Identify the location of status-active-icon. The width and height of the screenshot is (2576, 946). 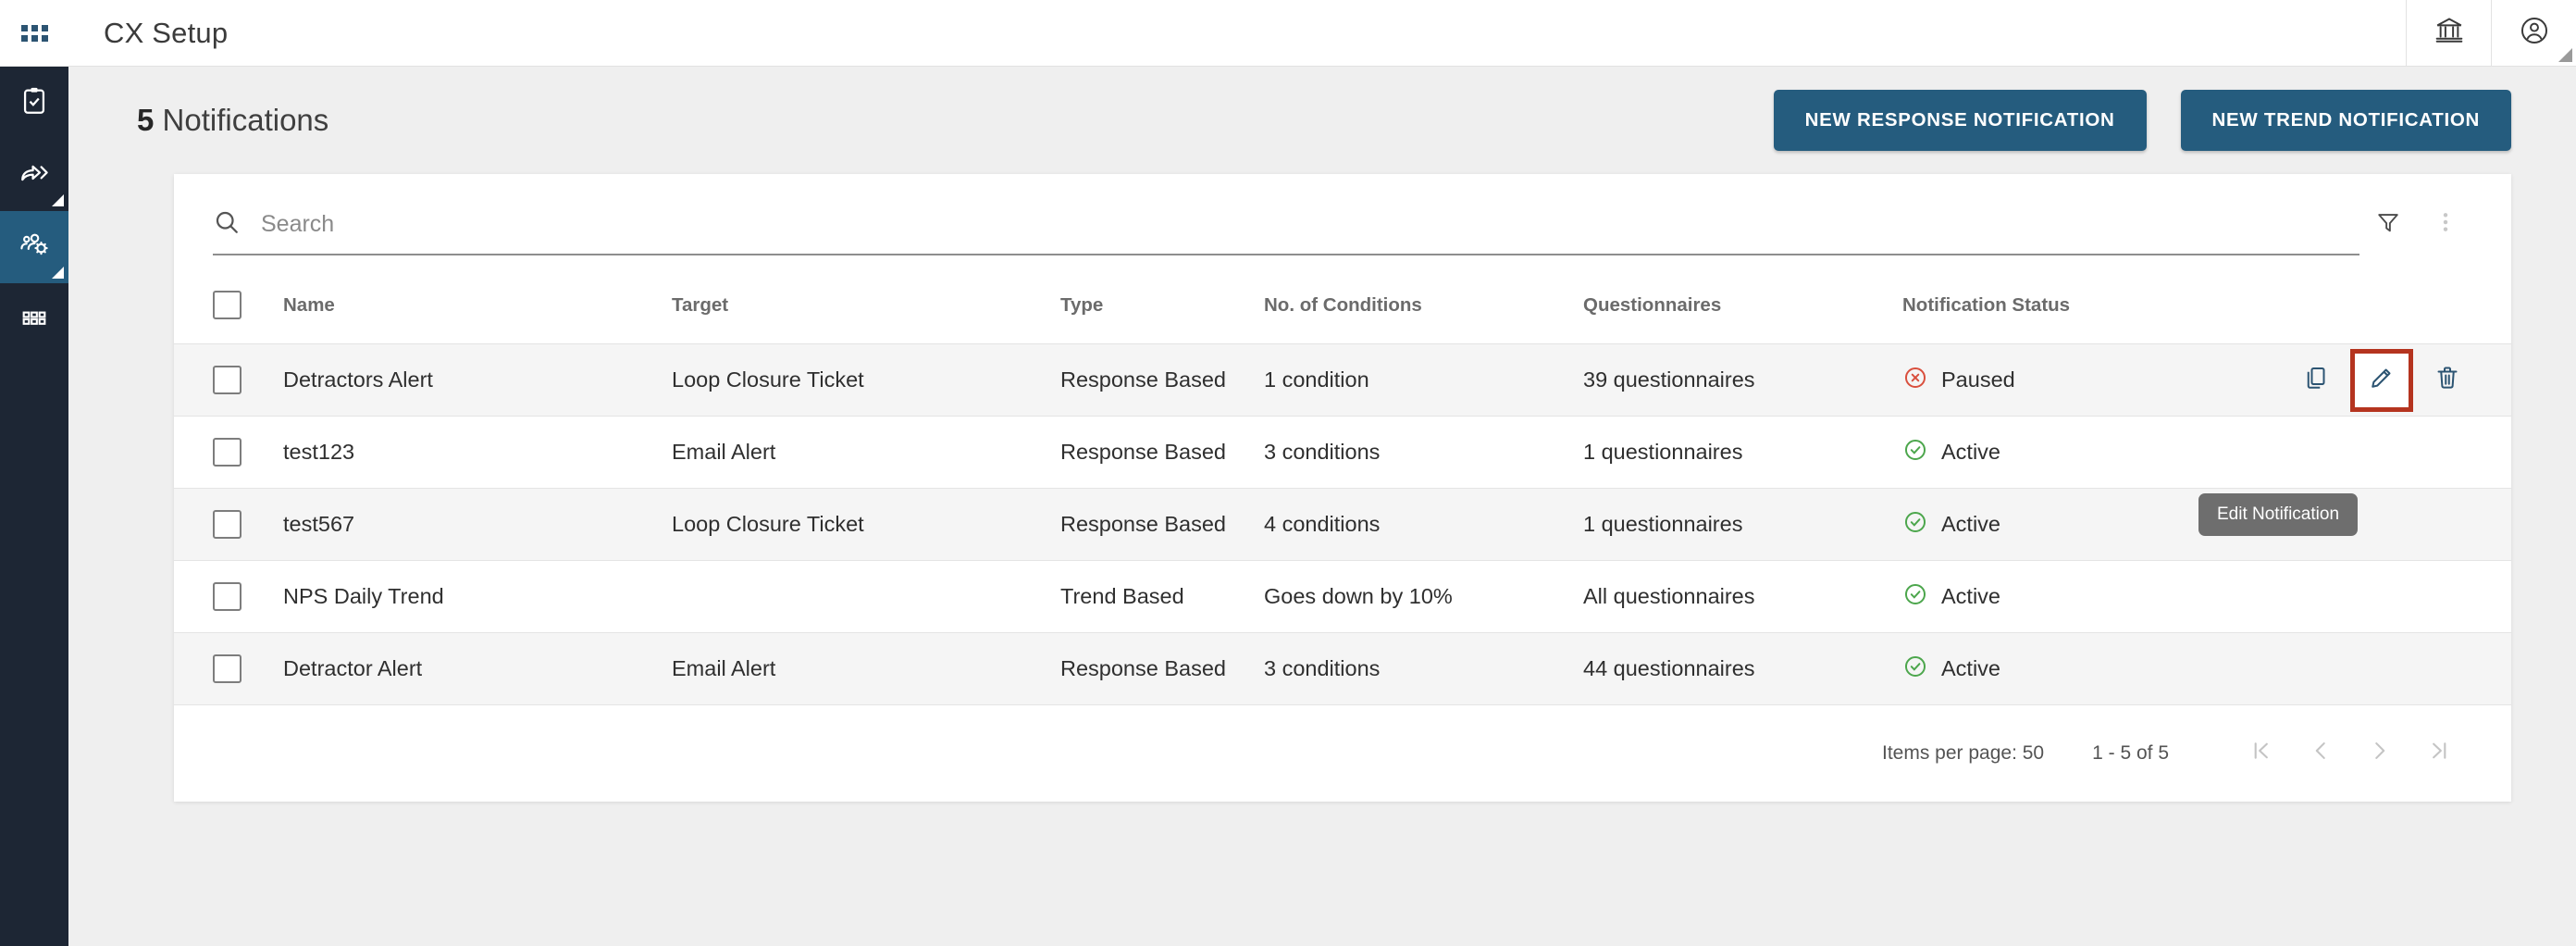
(1921, 597).